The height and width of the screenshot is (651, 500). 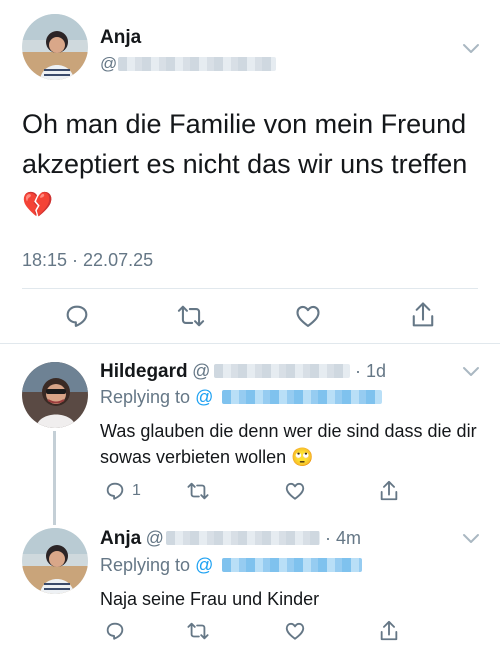 I want to click on reply-header: Anja @, so click(x=132, y=539).